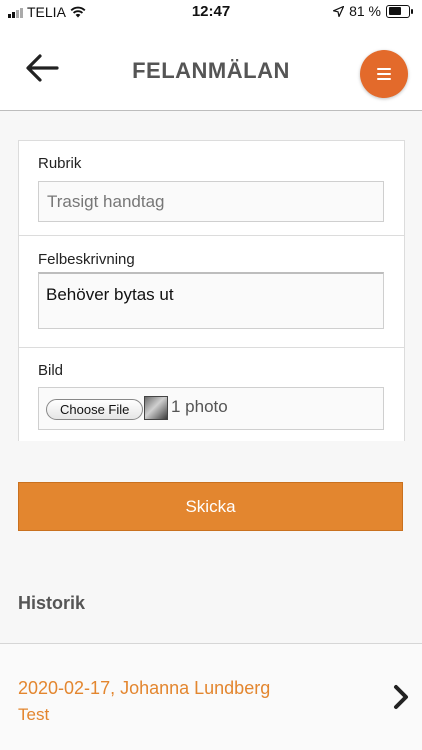 The height and width of the screenshot is (750, 422). I want to click on status-right: 81 %, so click(373, 11).